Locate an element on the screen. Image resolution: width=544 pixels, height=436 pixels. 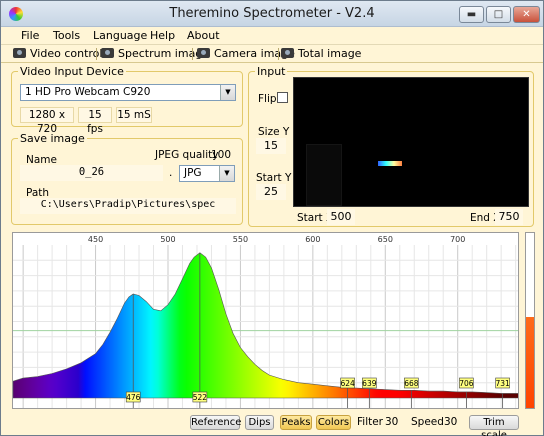
name-input: 0_26 is located at coordinates (91, 173).